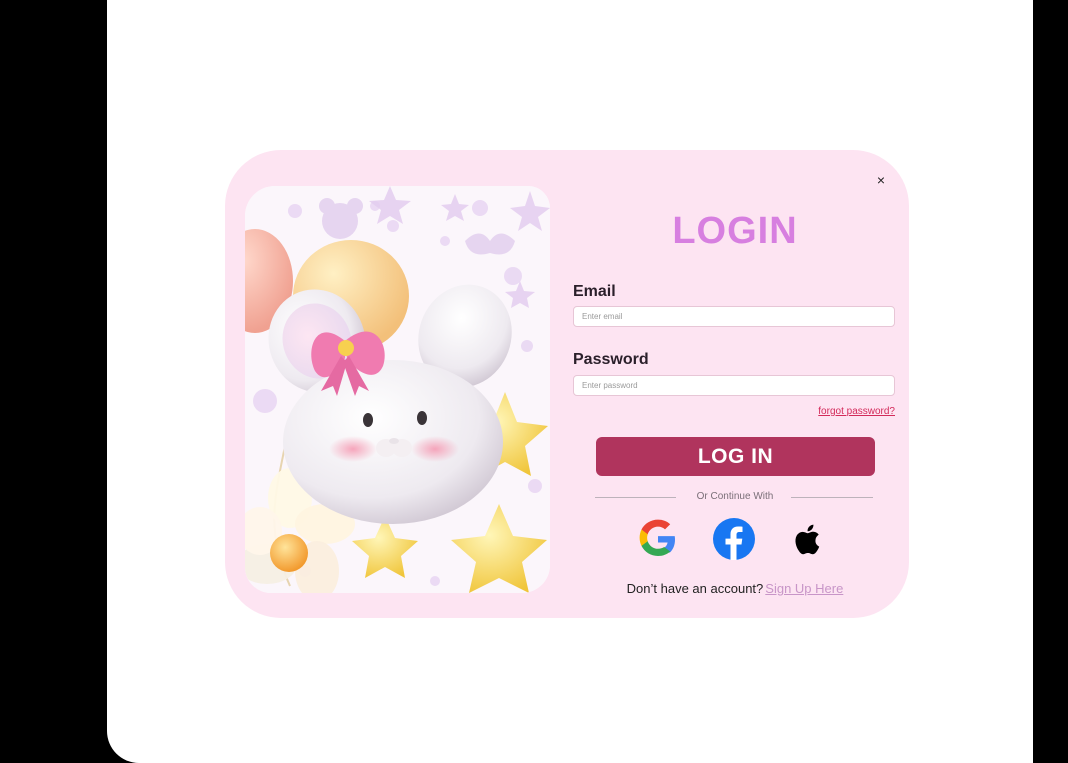  I want to click on apple-icon-graphic, so click(807, 539).